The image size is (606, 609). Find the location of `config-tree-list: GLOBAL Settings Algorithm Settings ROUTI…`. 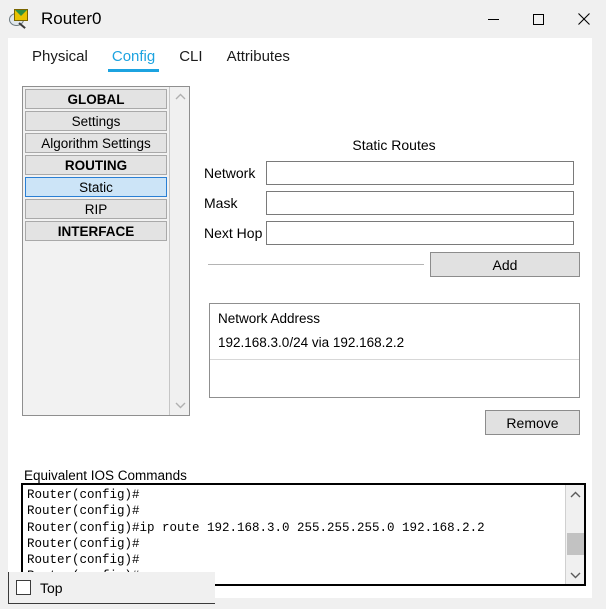

config-tree-list: GLOBAL Settings Algorithm Settings ROUTI… is located at coordinates (96, 165).